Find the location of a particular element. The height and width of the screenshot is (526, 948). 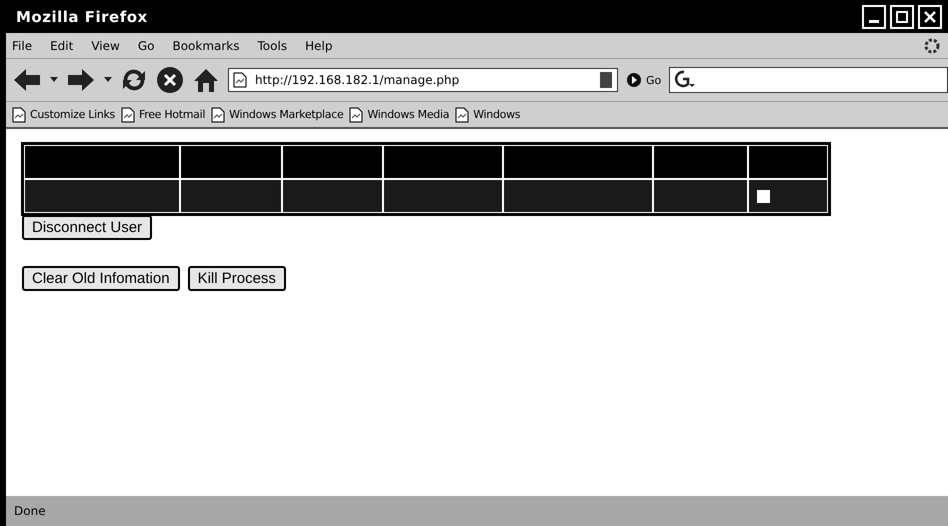

action-button: Clear Old Infomation is located at coordinates (101, 278).